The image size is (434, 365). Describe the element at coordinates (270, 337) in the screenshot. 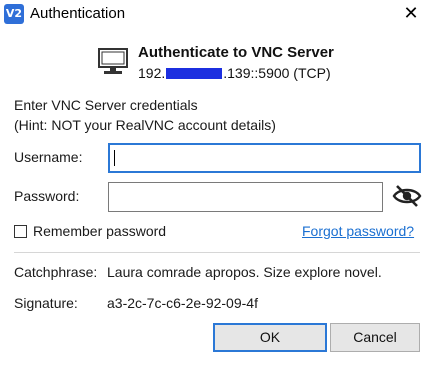

I see `ok-button: OK` at that location.